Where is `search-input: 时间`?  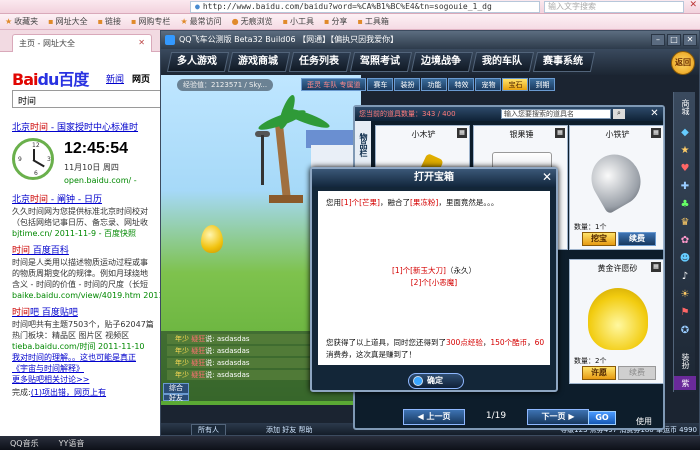
search-input: 时间 is located at coordinates (86, 99).